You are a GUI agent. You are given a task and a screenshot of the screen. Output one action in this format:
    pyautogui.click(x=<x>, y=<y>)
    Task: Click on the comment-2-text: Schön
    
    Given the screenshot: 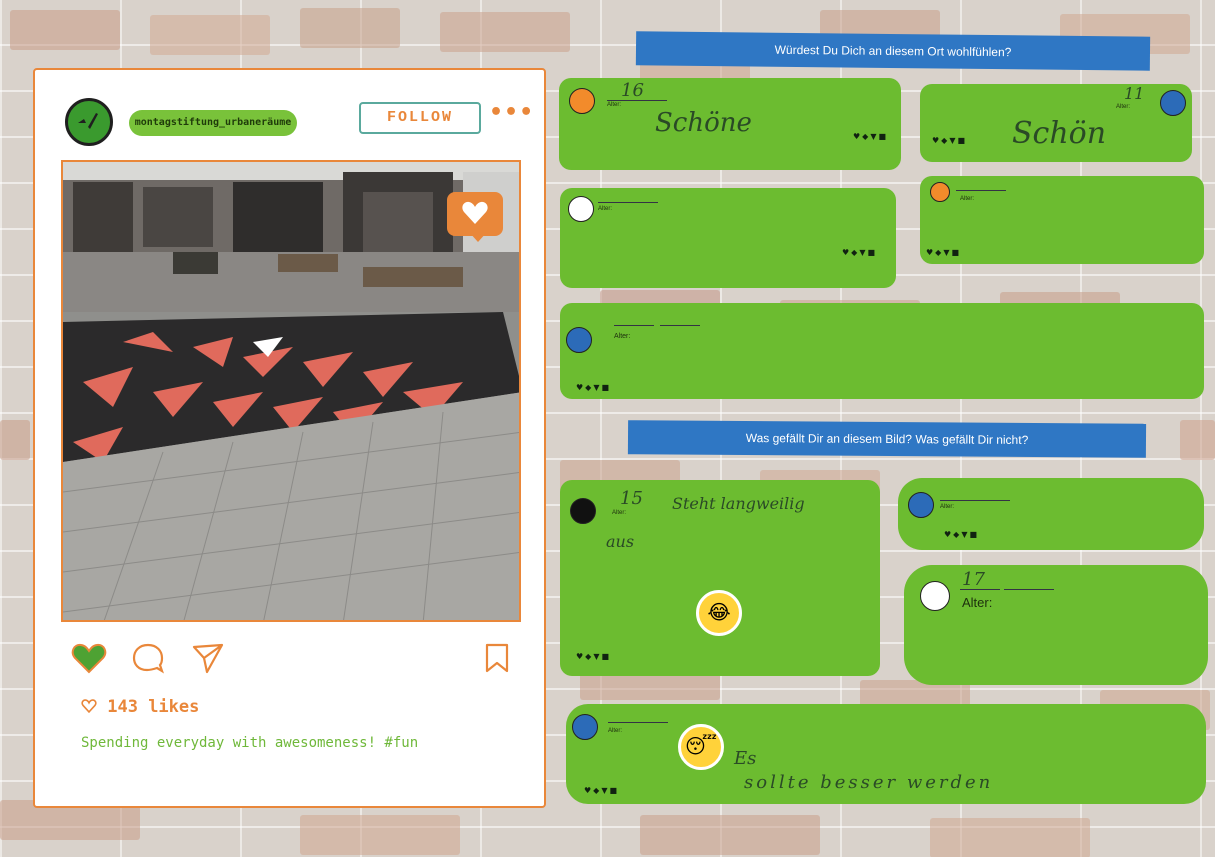 What is the action you would take?
    pyautogui.click(x=1059, y=133)
    